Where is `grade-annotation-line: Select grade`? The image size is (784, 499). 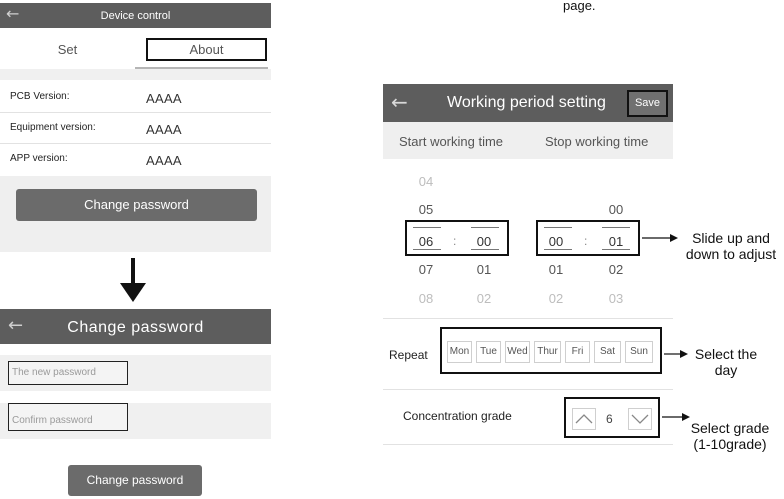
grade-annotation-line: Select grade is located at coordinates (730, 428).